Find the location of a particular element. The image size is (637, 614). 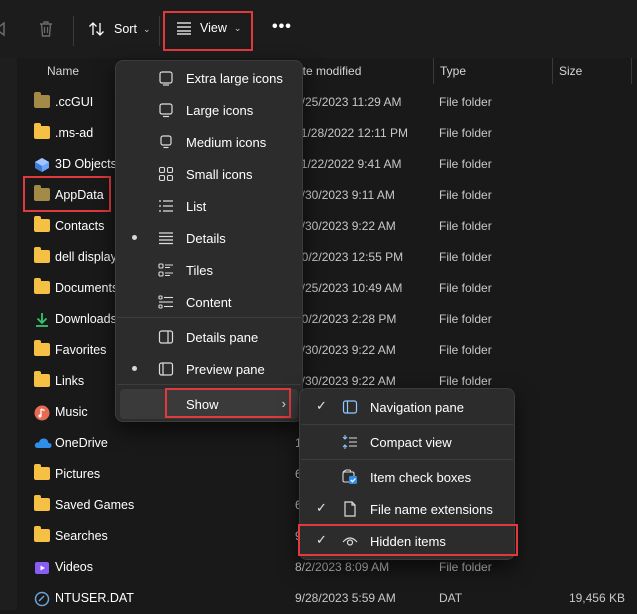

menu-item-large-icons: Large icons is located at coordinates (209, 110).